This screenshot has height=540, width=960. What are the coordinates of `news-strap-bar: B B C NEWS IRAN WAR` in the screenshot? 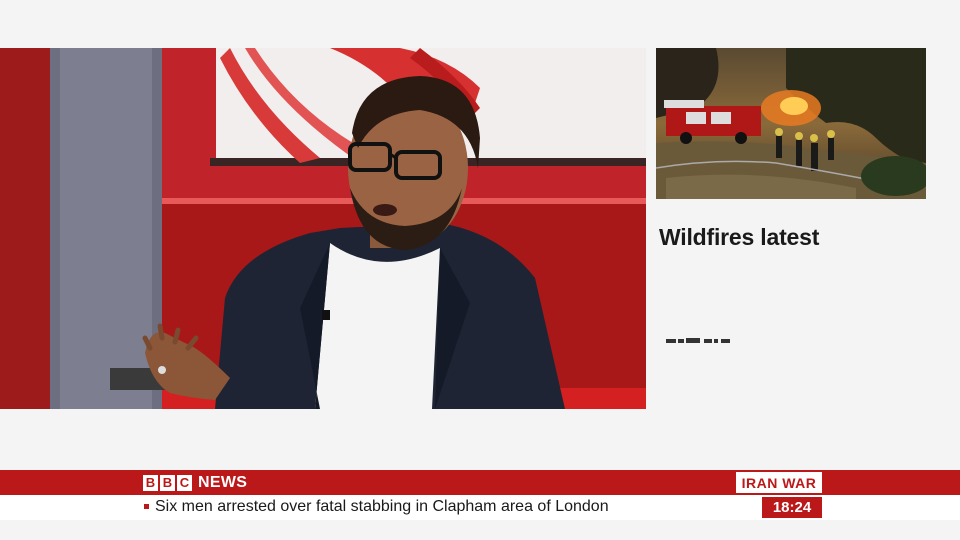 It's located at (480, 482).